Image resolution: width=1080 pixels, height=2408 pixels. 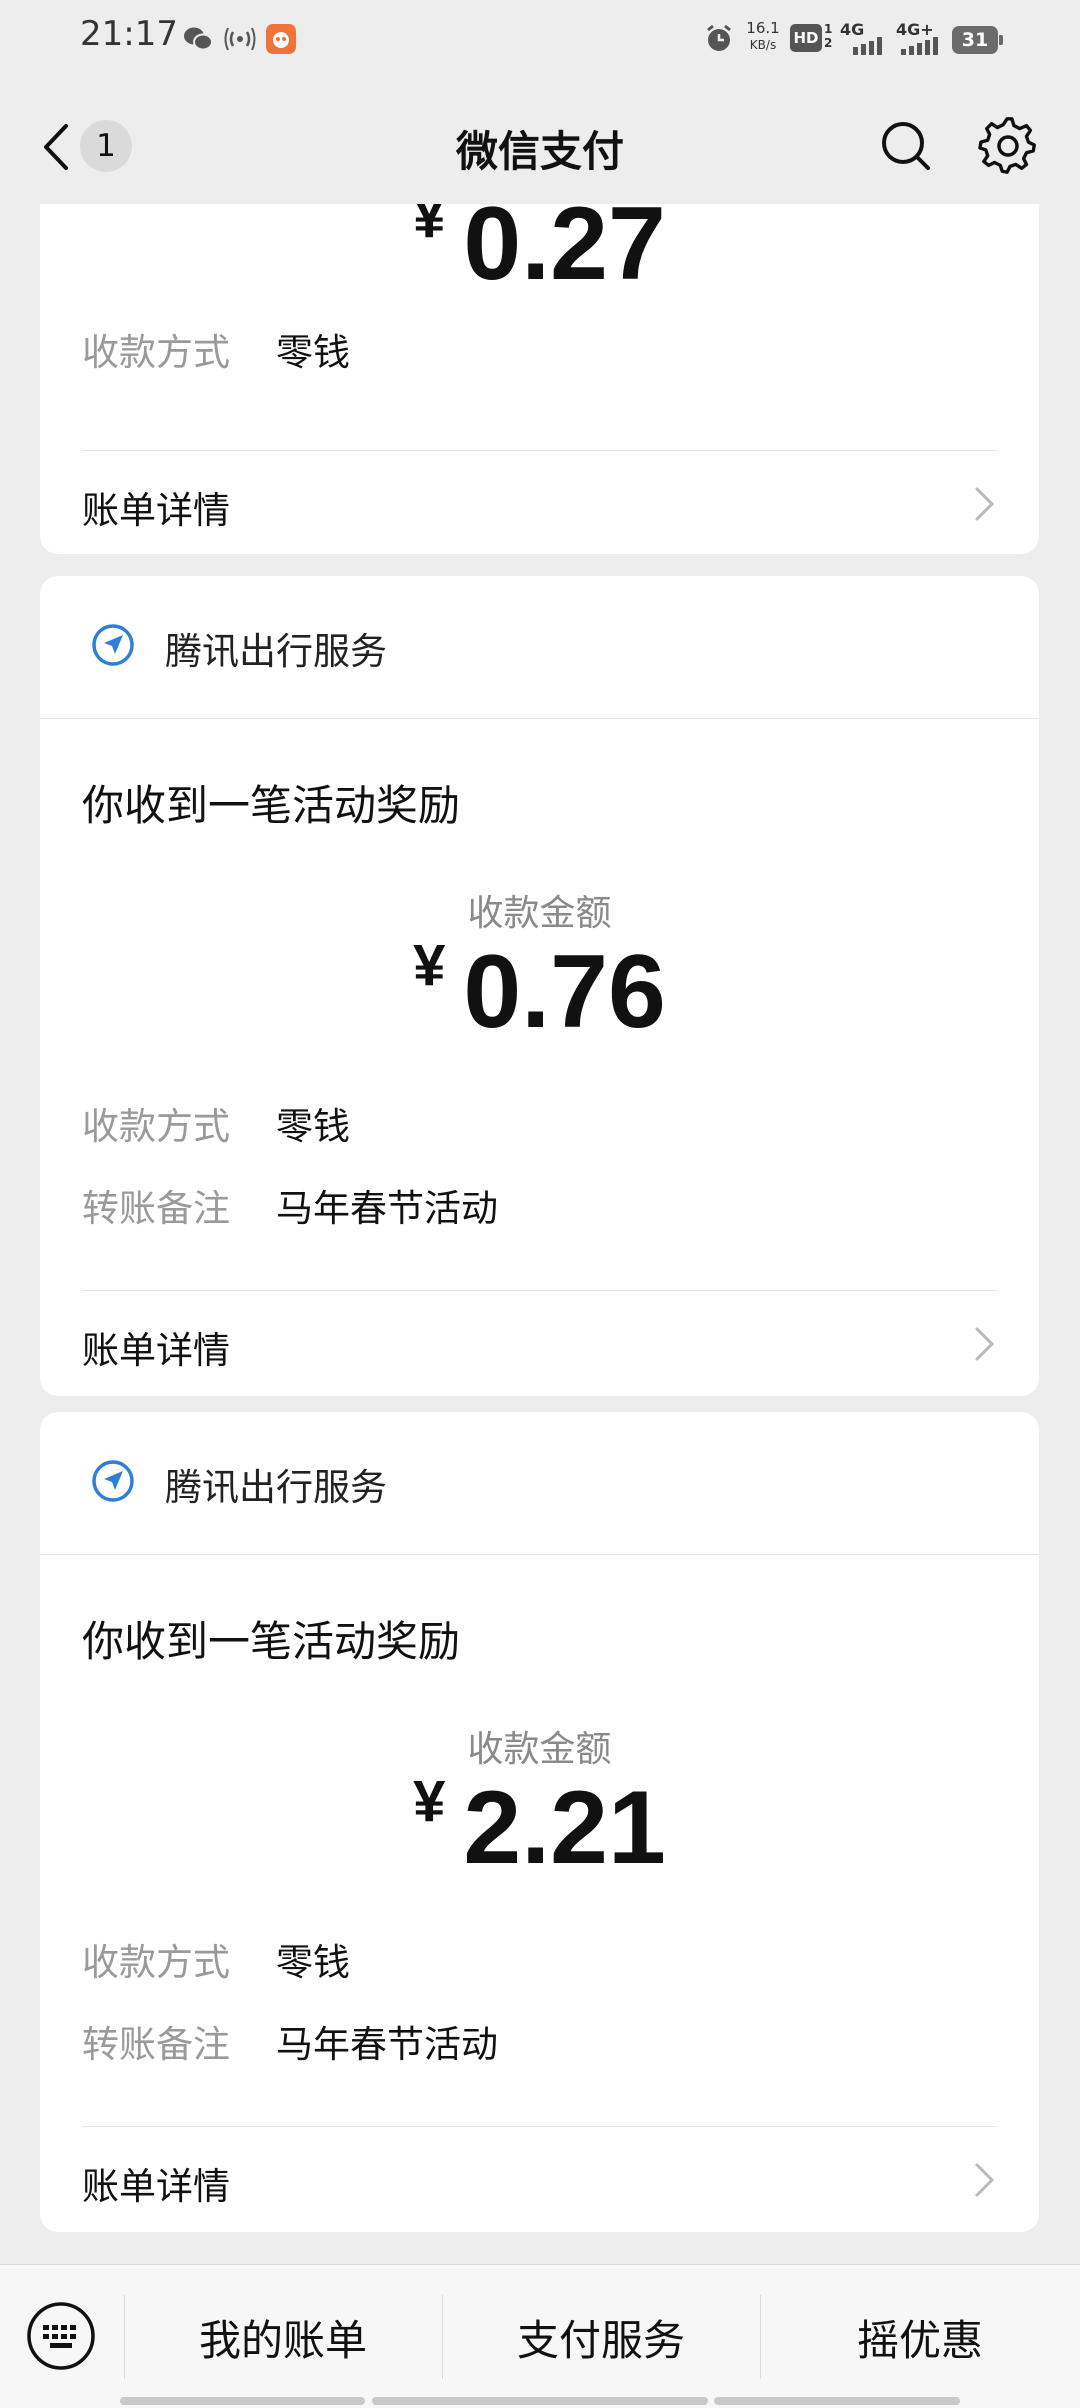 I want to click on nav-bar: 1 微信支付, so click(x=540, y=146).